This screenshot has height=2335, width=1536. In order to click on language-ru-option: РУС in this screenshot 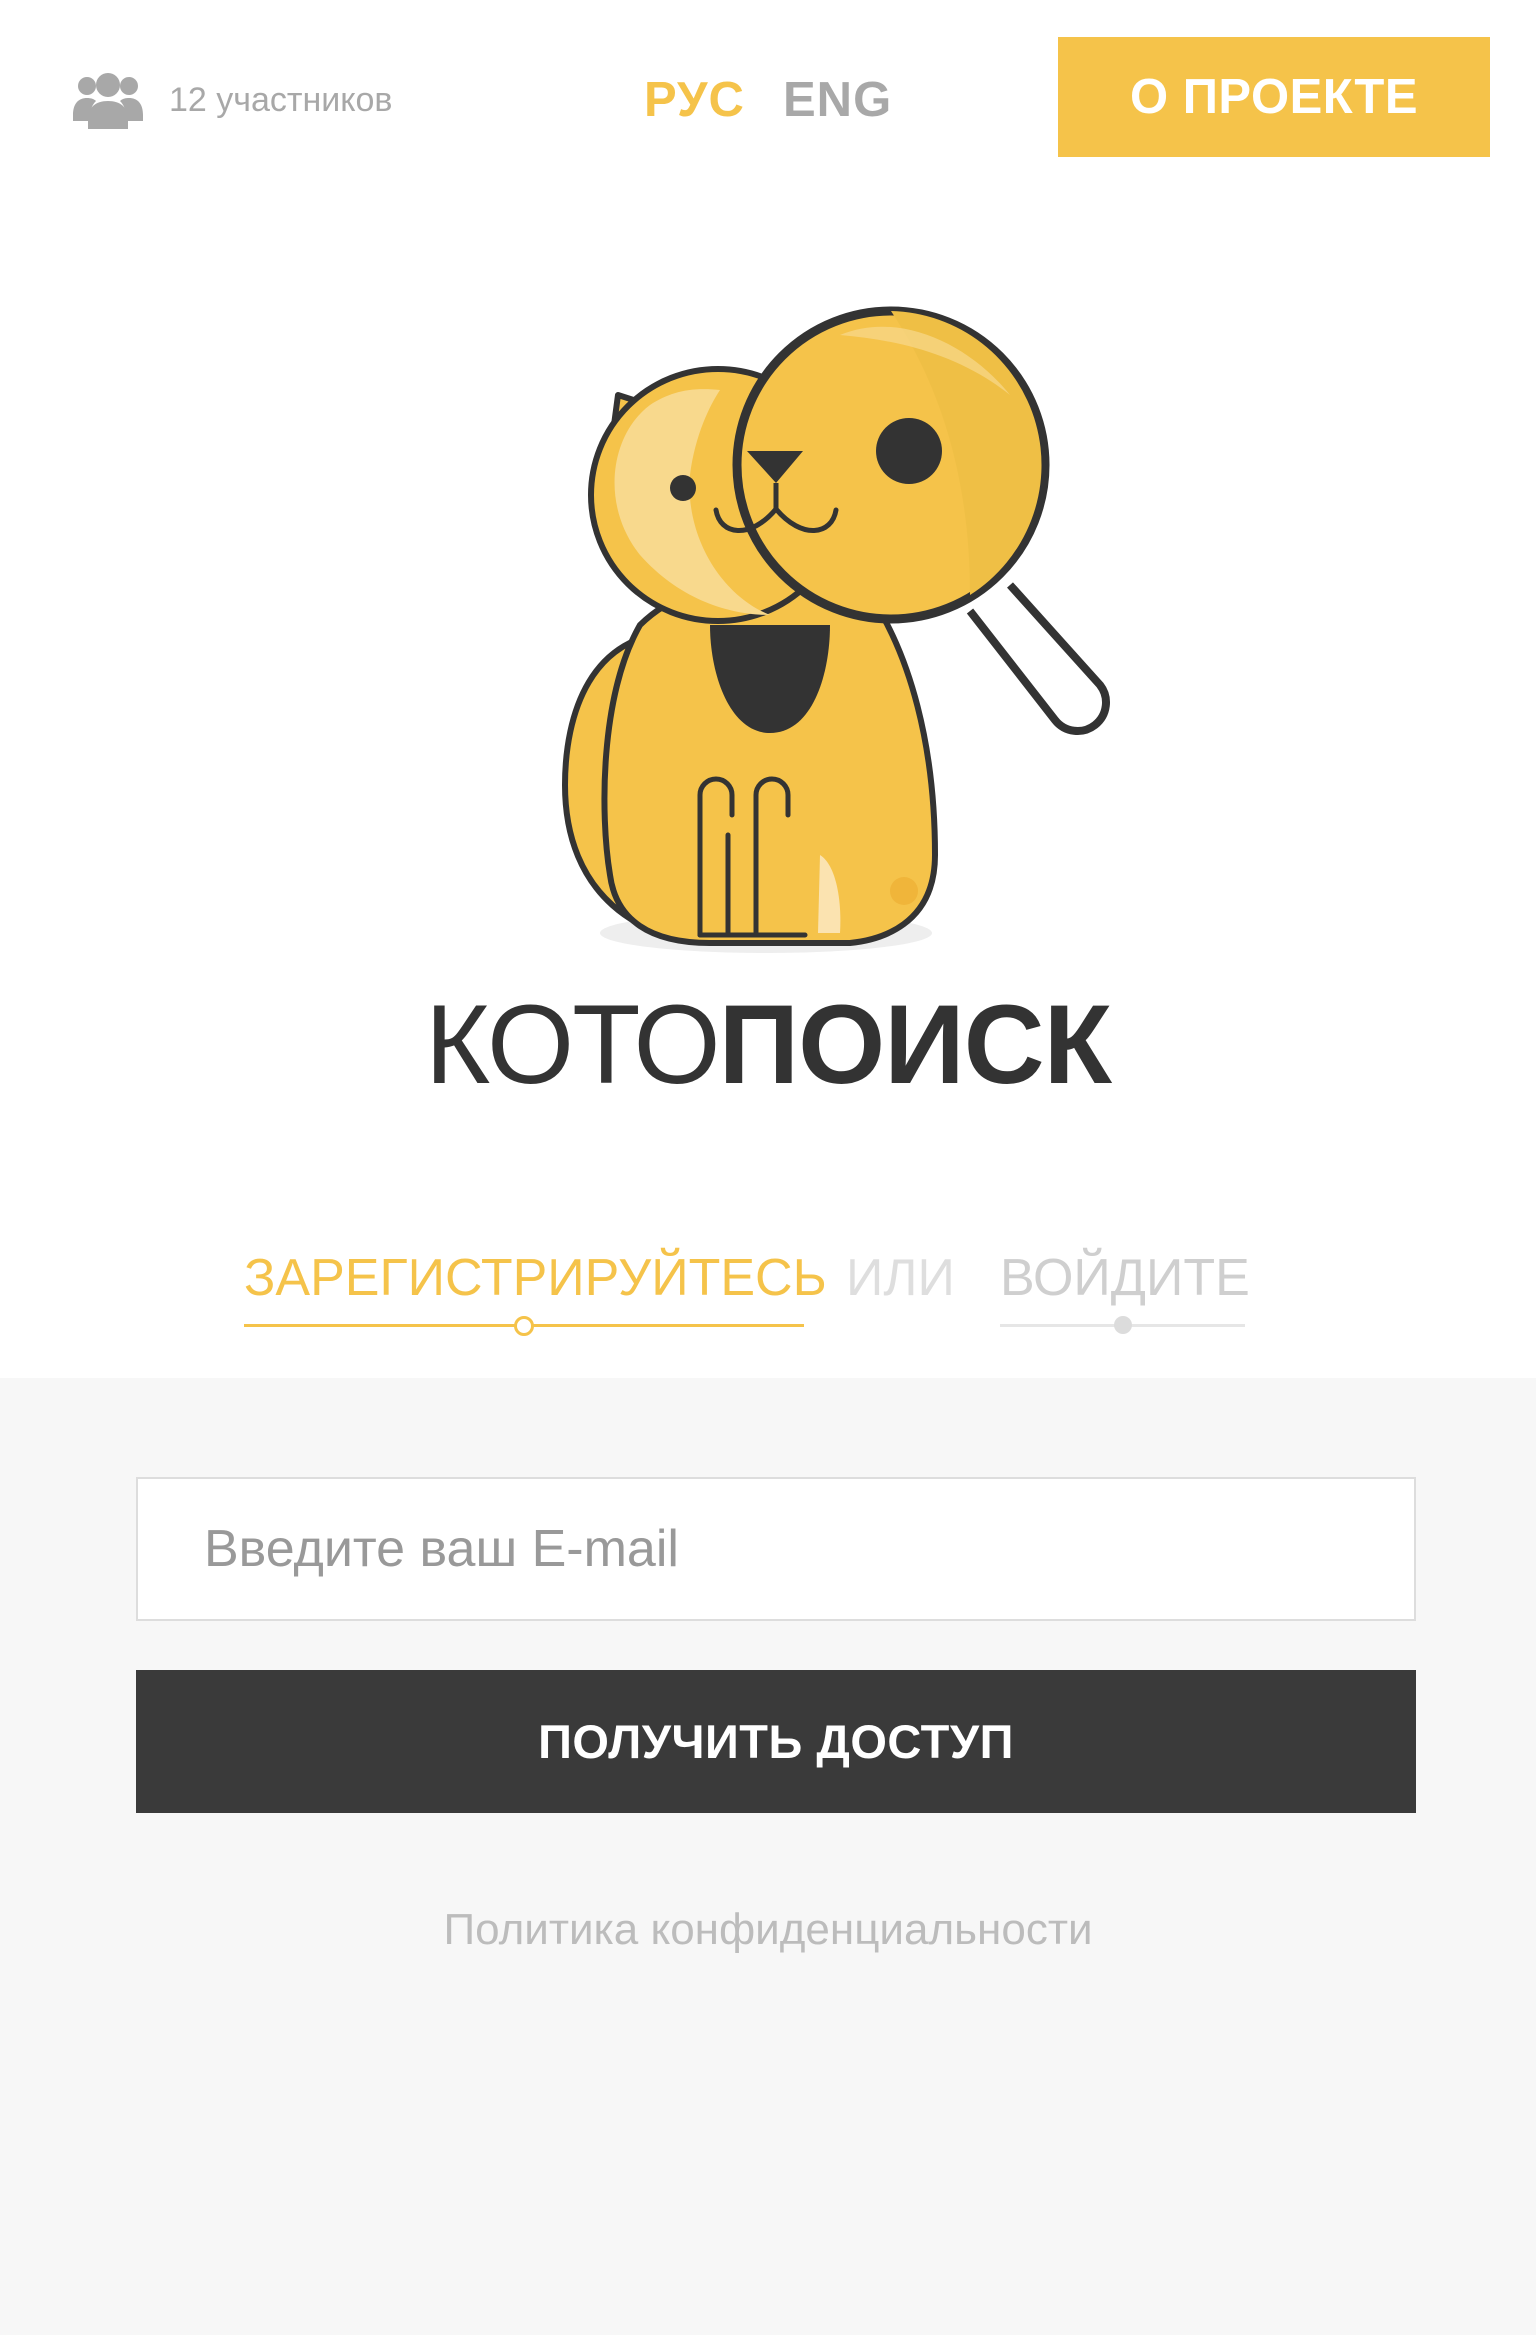, I will do `click(694, 100)`.